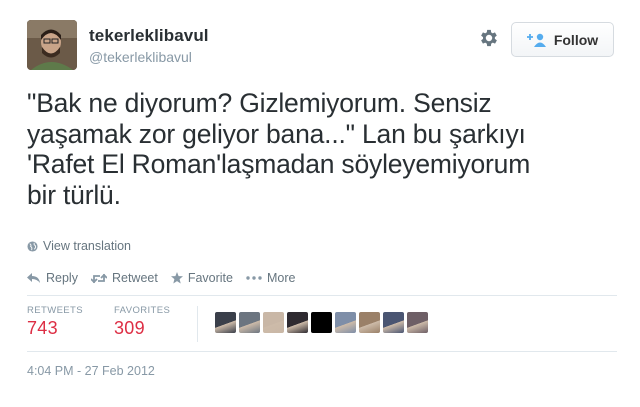  Describe the element at coordinates (140, 57) in the screenshot. I see `username: @tekerleklibavul` at that location.